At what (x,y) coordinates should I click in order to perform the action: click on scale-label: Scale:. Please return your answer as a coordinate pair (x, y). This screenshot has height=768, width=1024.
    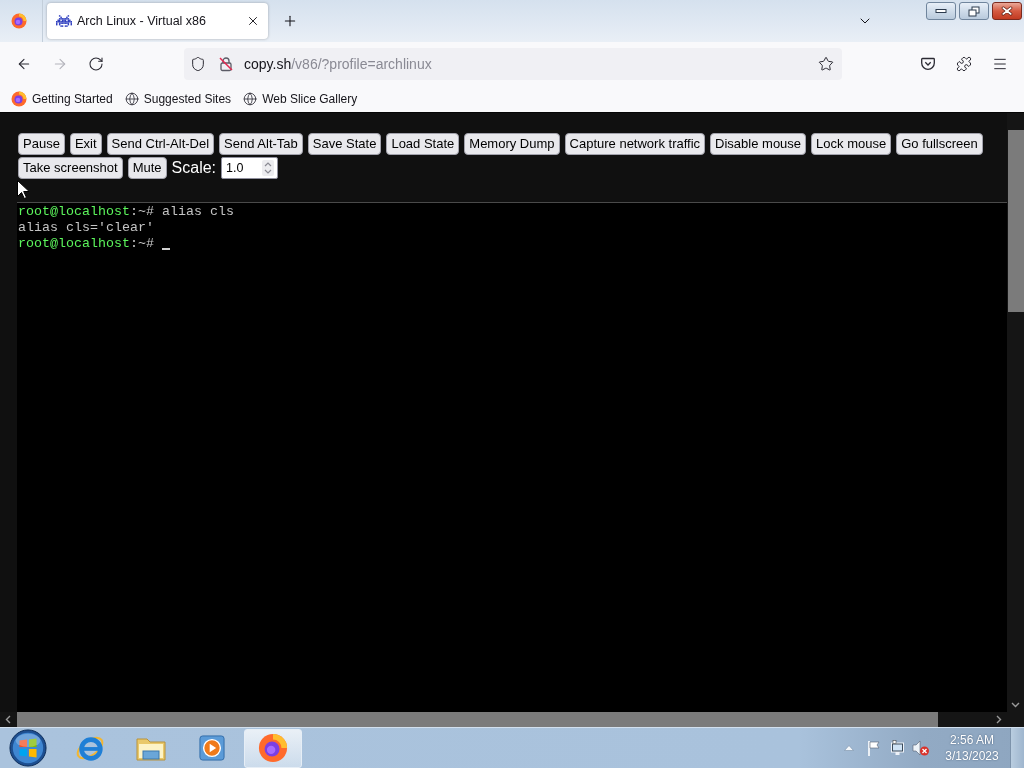
    Looking at the image, I should click on (194, 168).